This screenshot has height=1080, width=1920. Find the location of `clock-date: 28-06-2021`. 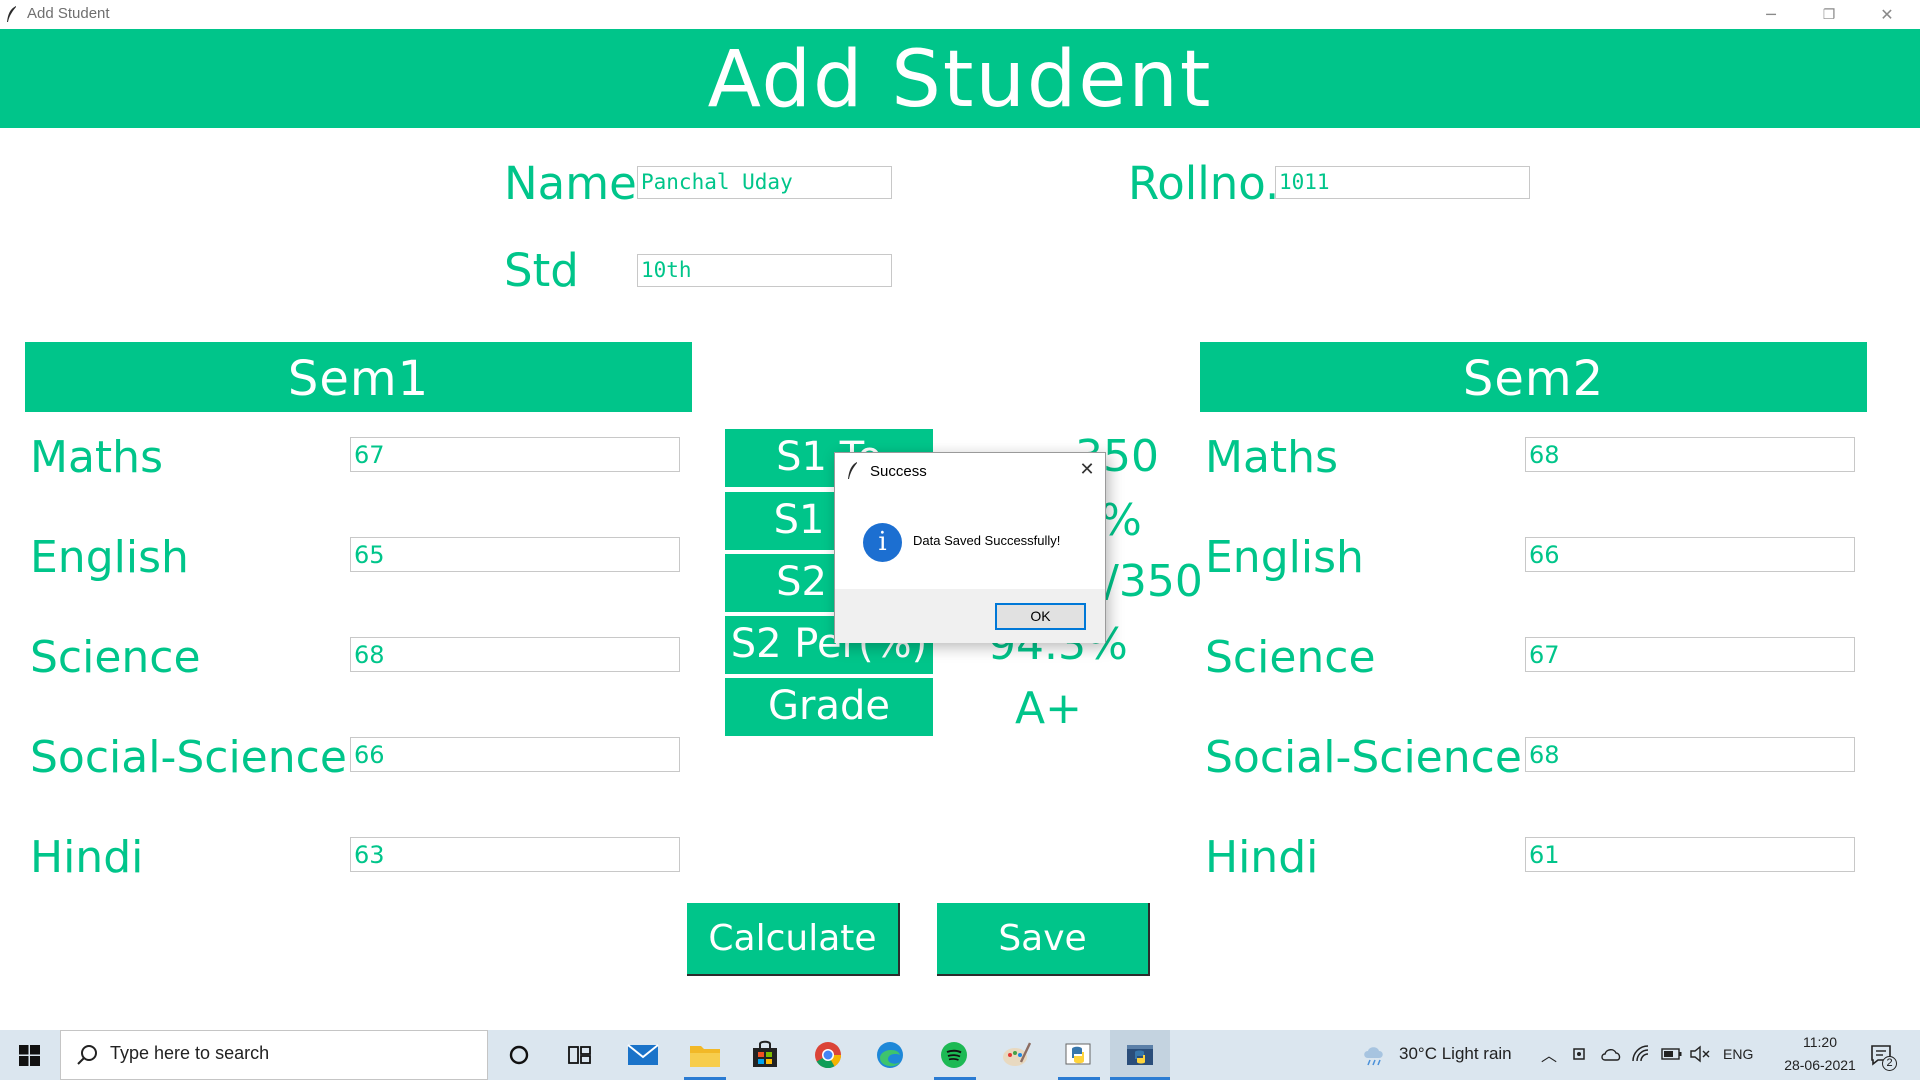

clock-date: 28-06-2021 is located at coordinates (1820, 1065).